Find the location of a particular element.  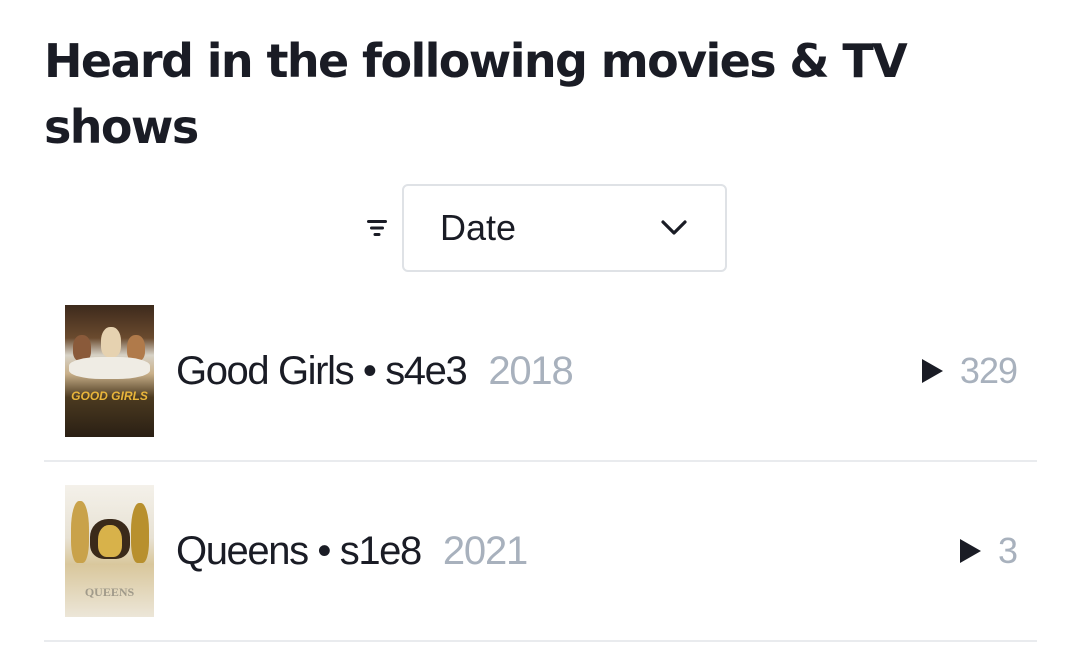

item-title: Queens • s1e8 is located at coordinates (299, 550).